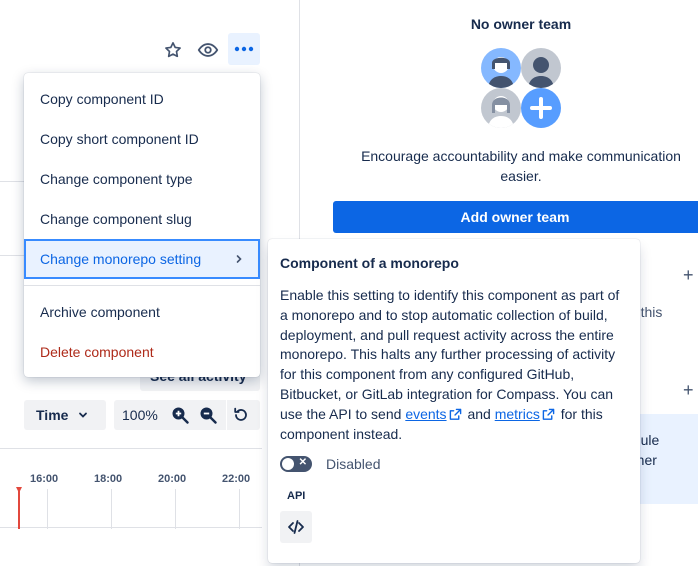  Describe the element at coordinates (541, 108) in the screenshot. I see `add-avatar-icon` at that location.